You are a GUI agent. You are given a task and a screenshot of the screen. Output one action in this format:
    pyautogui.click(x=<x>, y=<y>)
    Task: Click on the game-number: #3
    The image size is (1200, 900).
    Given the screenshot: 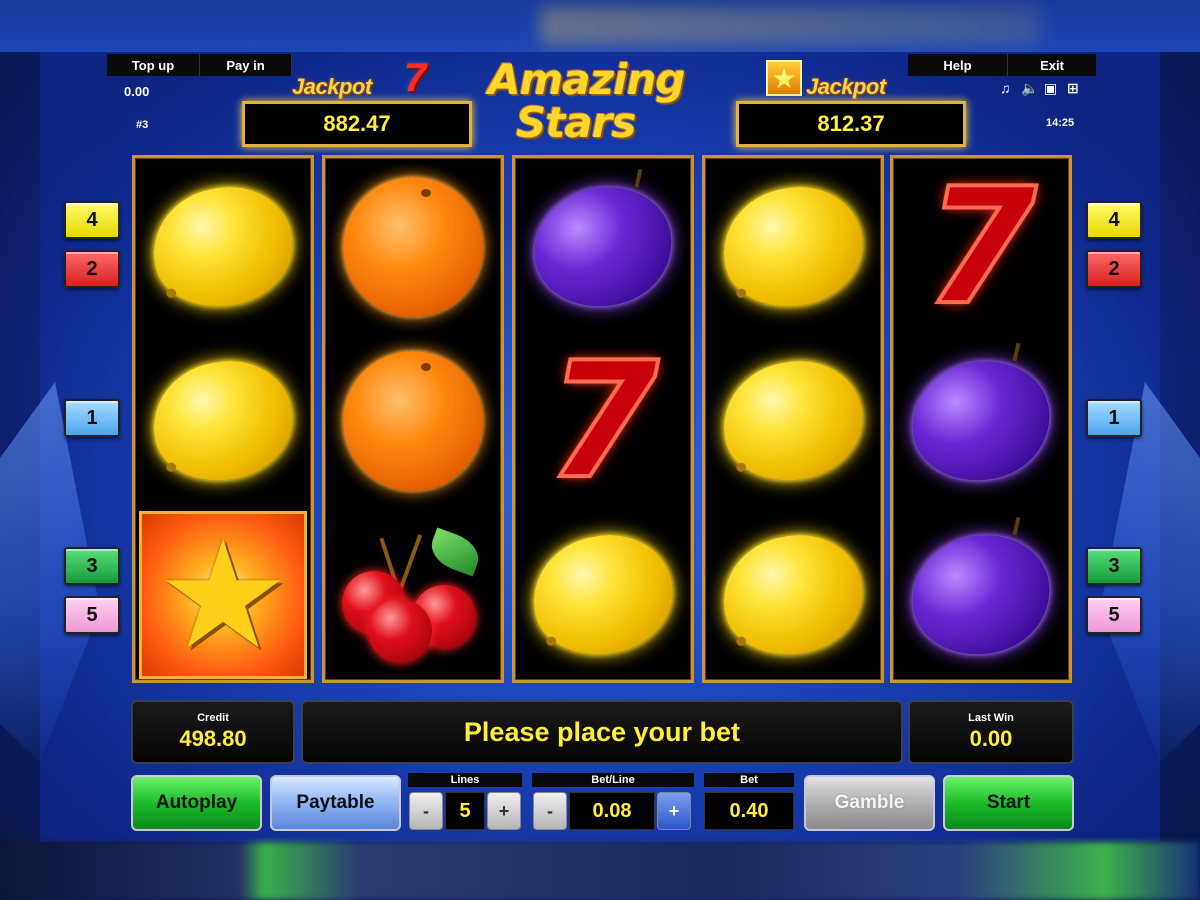 What is the action you would take?
    pyautogui.click(x=142, y=125)
    